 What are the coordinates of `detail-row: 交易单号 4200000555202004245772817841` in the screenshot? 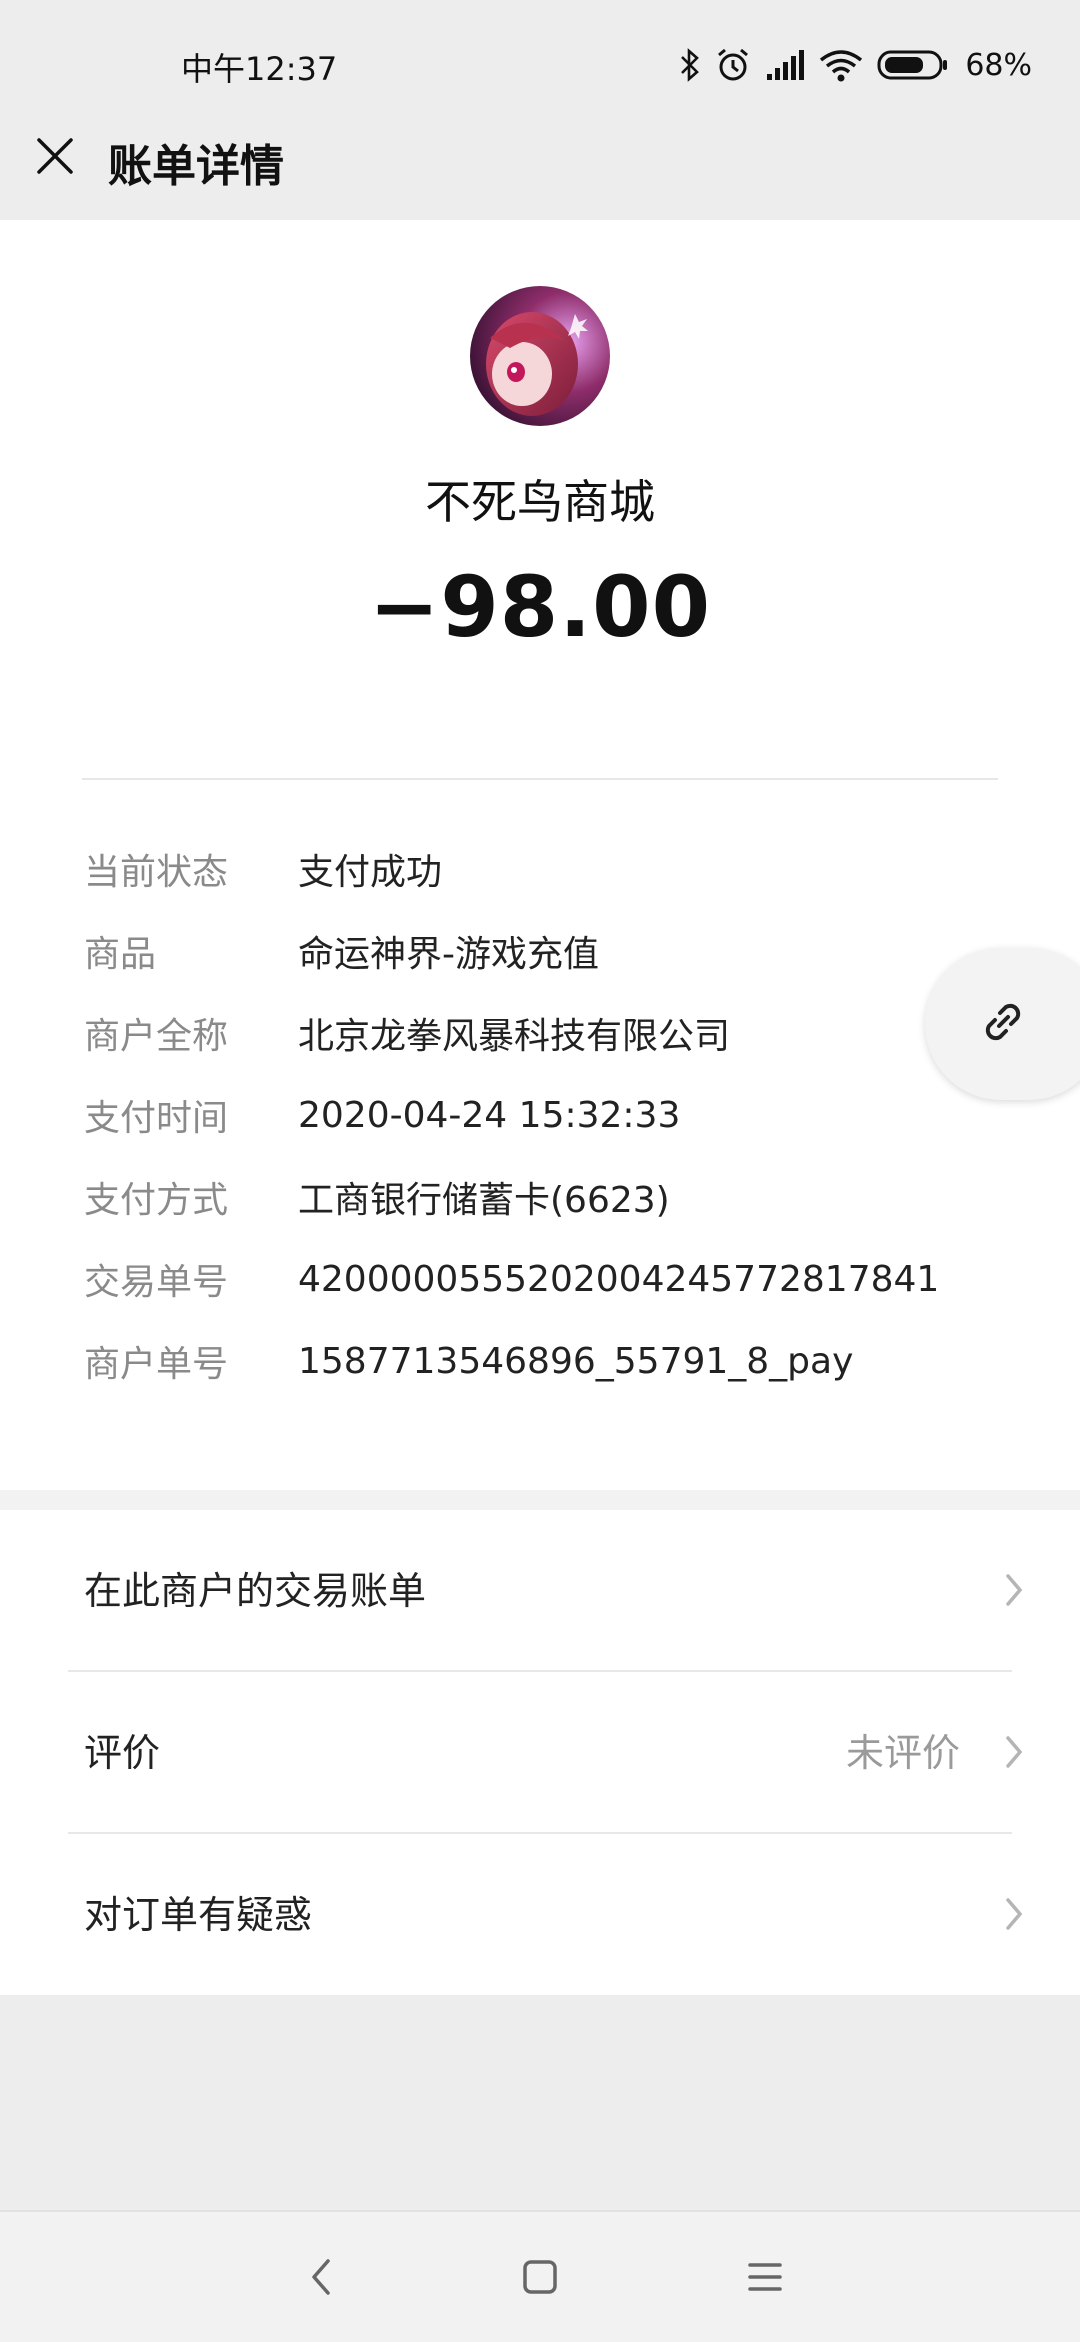 It's located at (559, 1279).